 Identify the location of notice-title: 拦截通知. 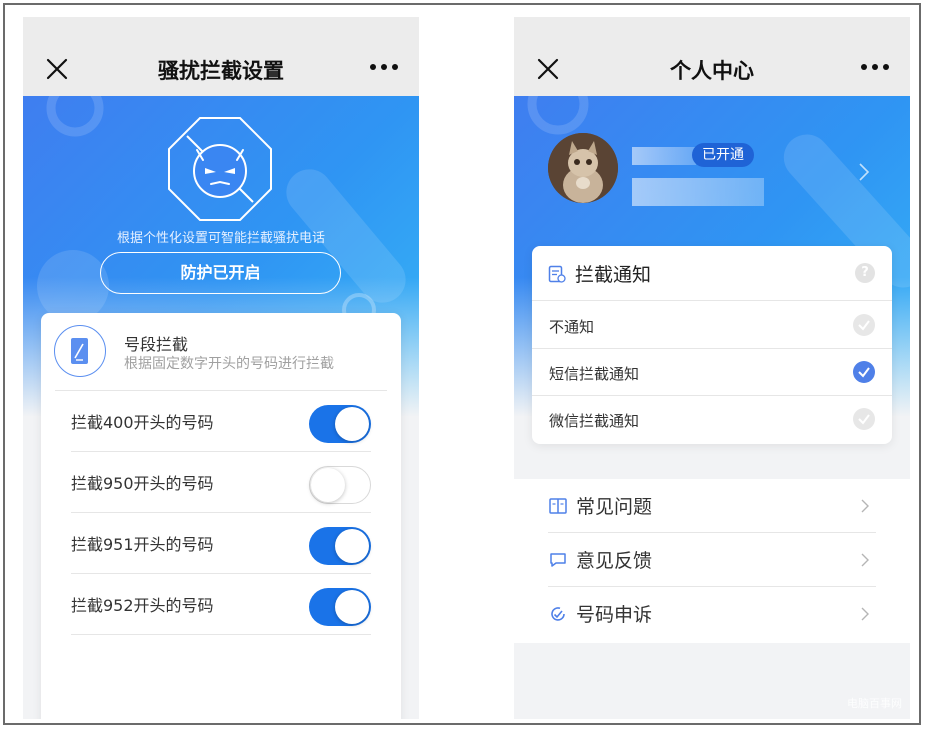
(613, 275).